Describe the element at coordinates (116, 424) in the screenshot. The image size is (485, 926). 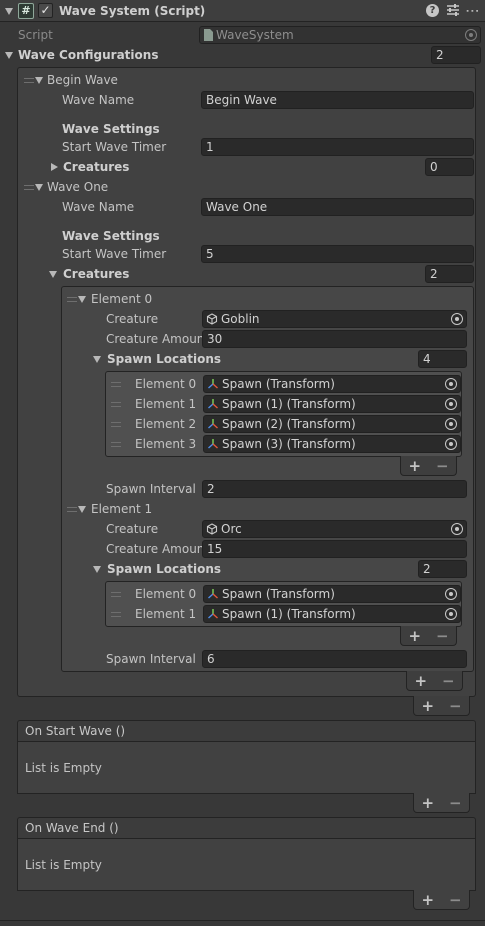
I see `creature-0-spawn-2-drag-handle` at that location.